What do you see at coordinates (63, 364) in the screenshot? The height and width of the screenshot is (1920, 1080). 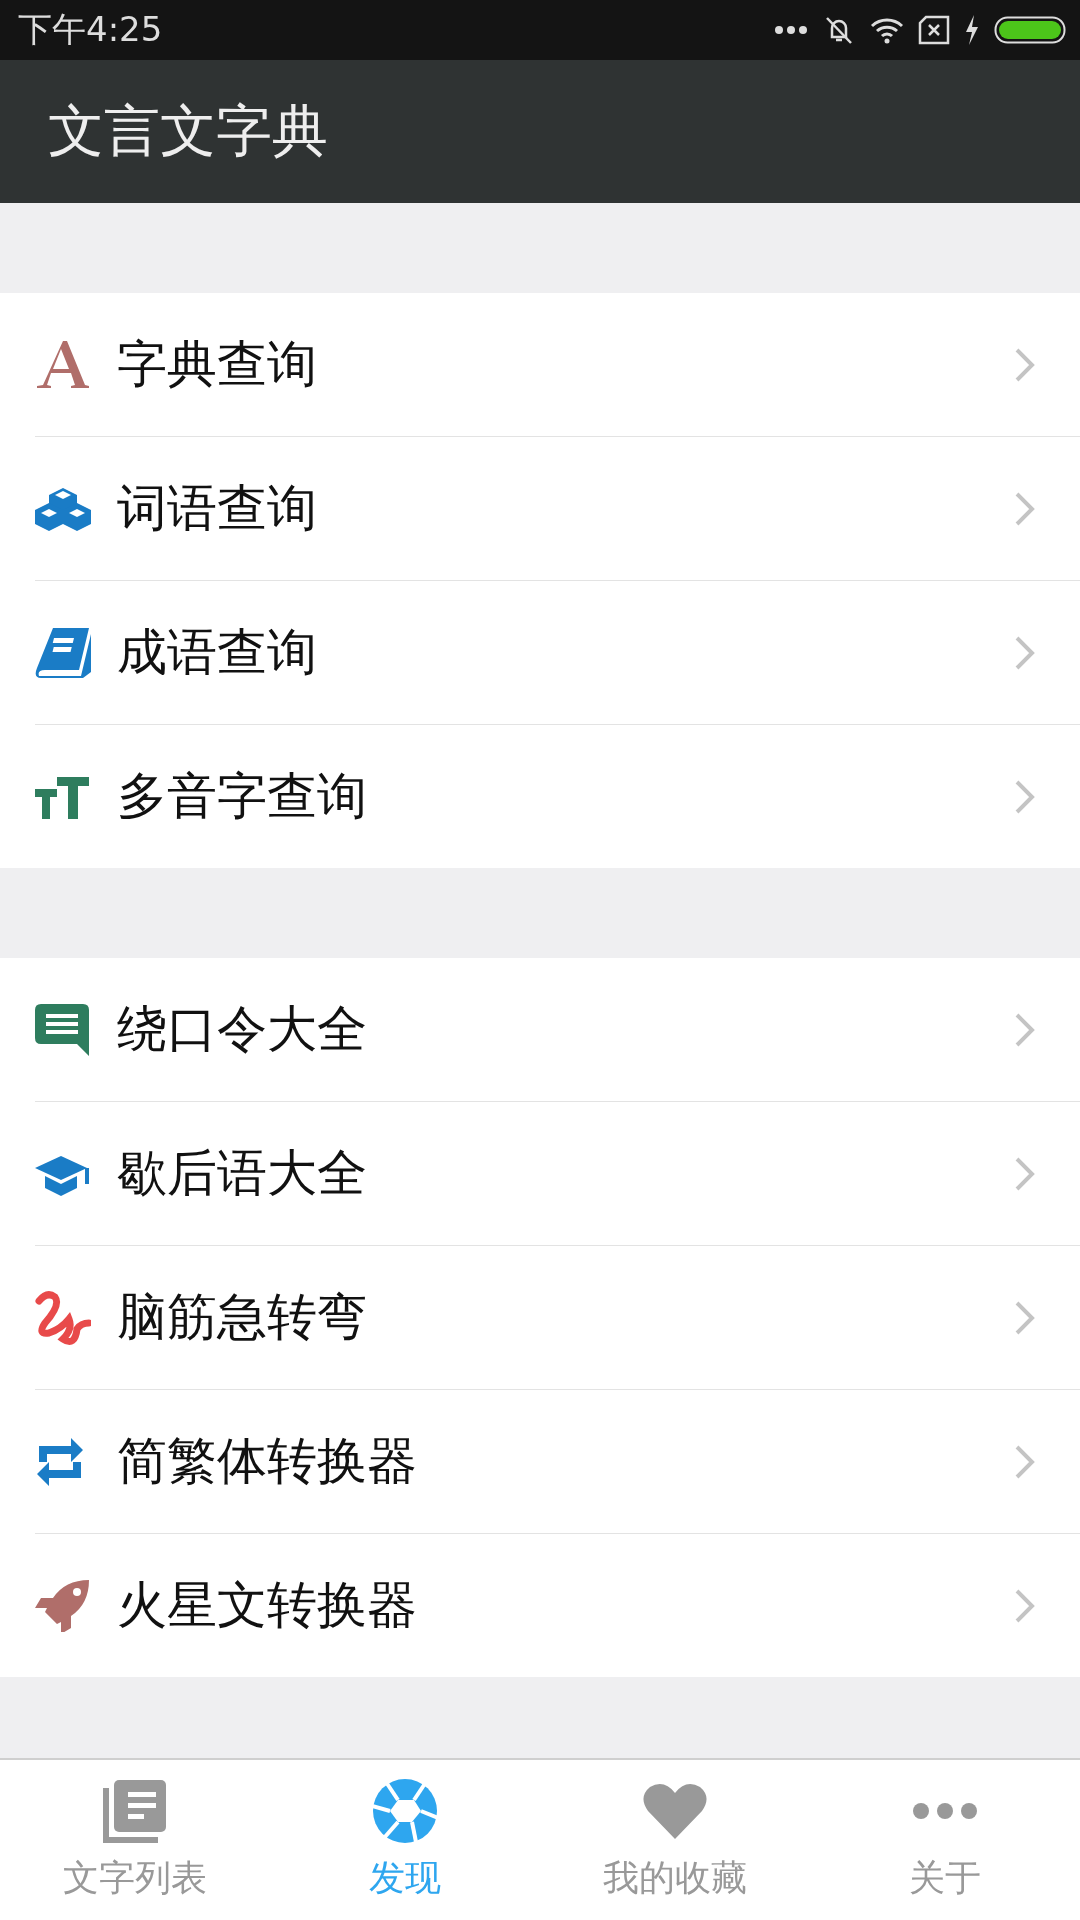 I see `letter-icon` at bounding box center [63, 364].